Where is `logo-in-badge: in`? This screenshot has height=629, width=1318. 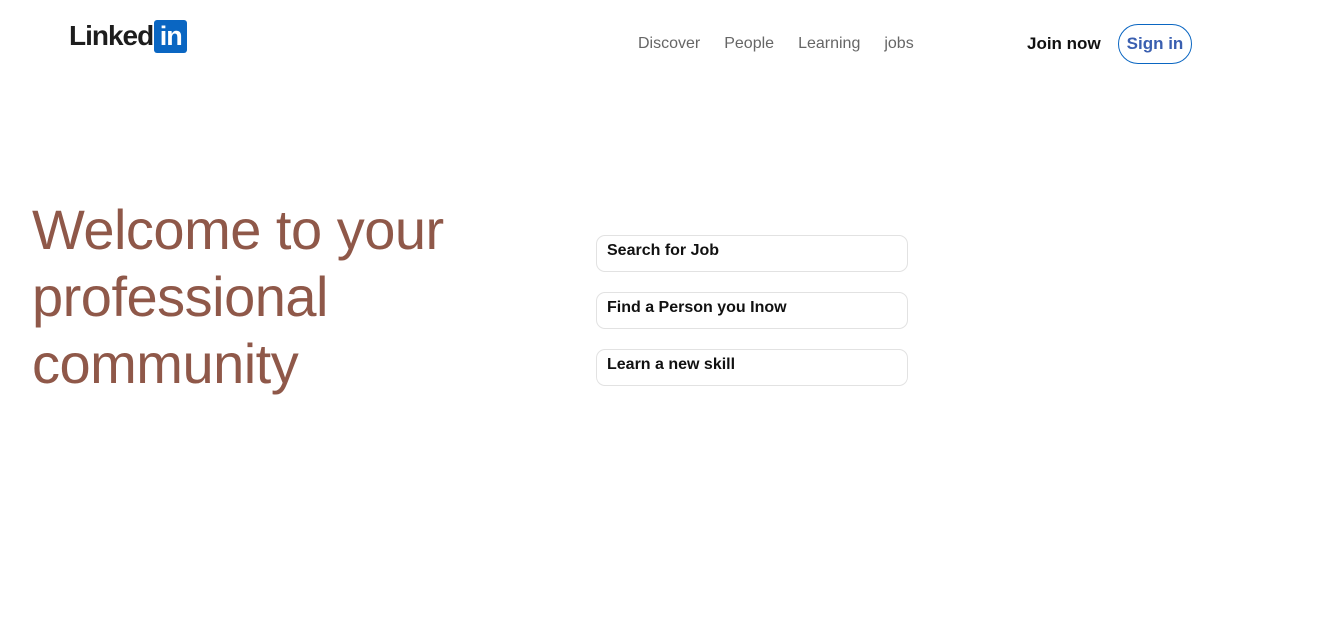
logo-in-badge: in is located at coordinates (171, 36).